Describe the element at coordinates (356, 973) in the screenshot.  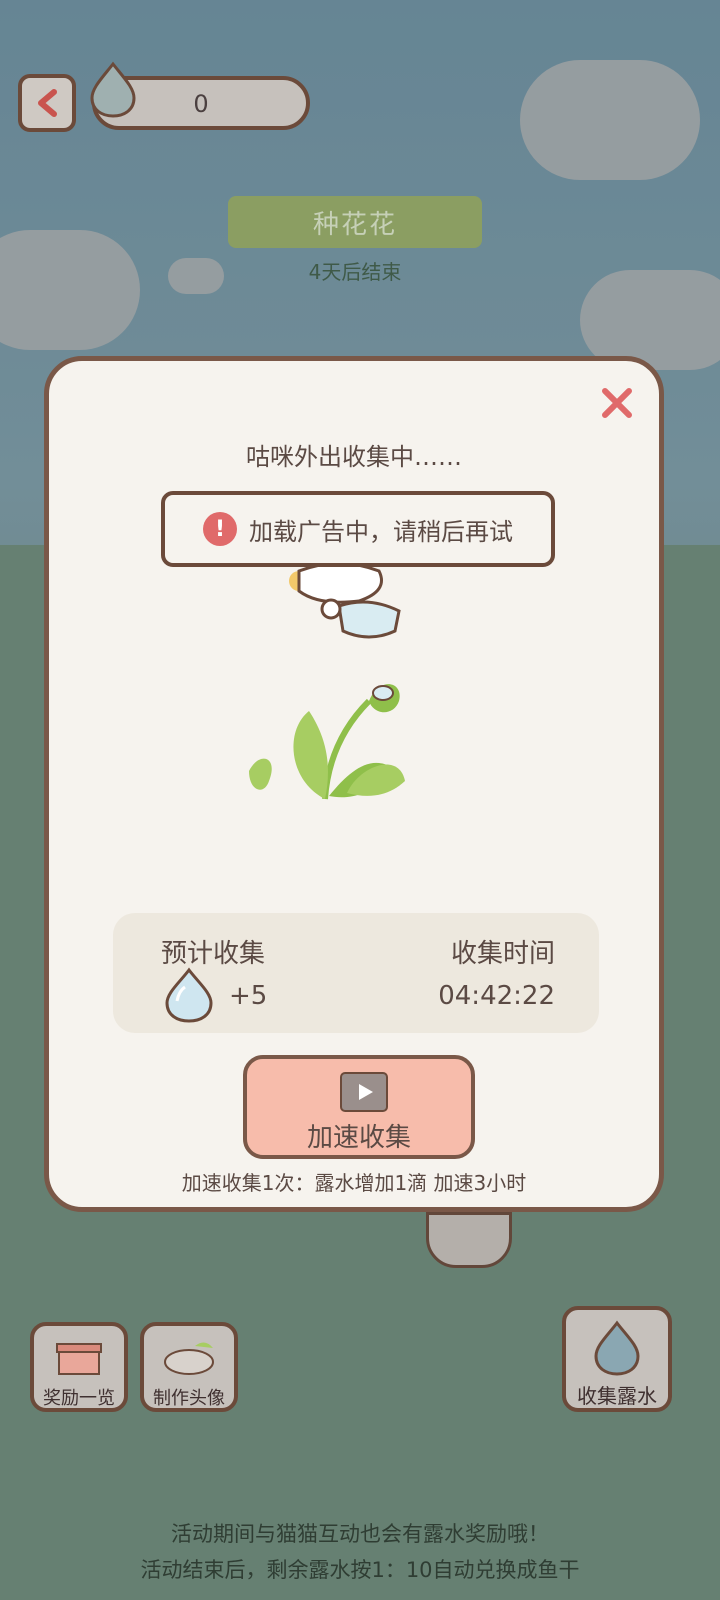
I see `collection-info-panel: 预计收集 收集时间 +5 04:42:22` at that location.